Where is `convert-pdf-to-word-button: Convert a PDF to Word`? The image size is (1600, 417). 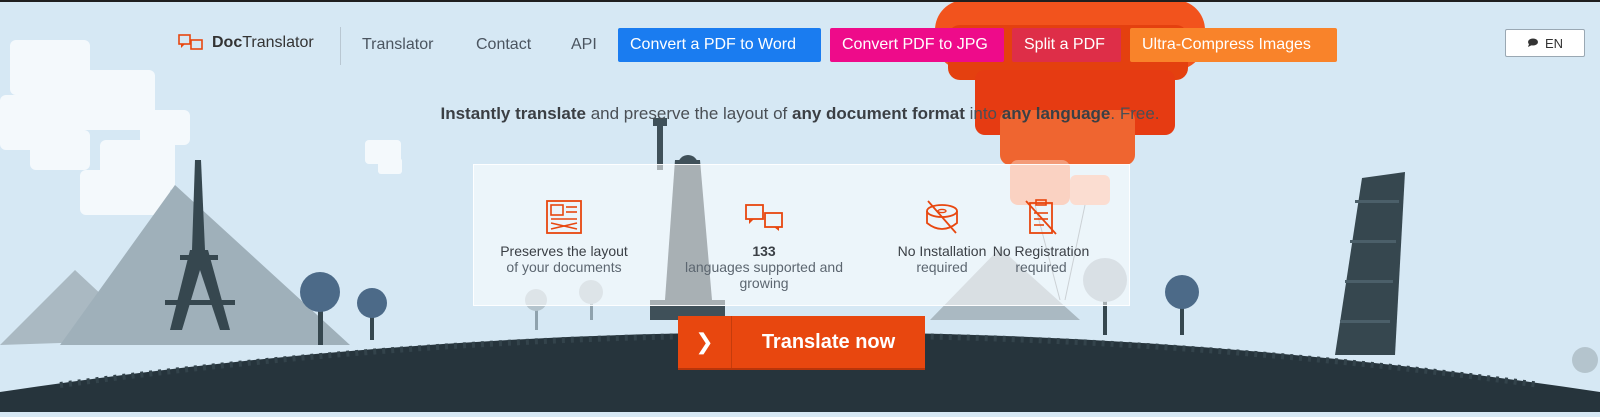 convert-pdf-to-word-button: Convert a PDF to Word is located at coordinates (719, 45).